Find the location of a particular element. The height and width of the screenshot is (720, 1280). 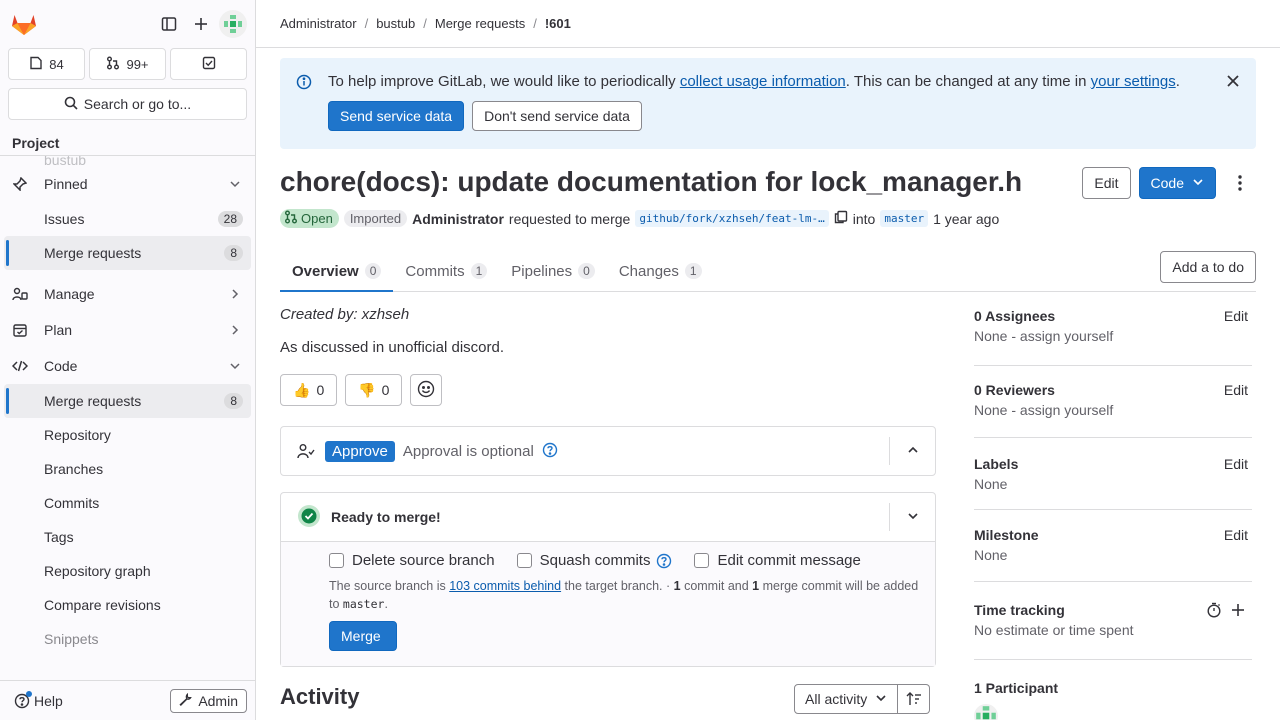

title-actions: Edit Code is located at coordinates (1169, 183).